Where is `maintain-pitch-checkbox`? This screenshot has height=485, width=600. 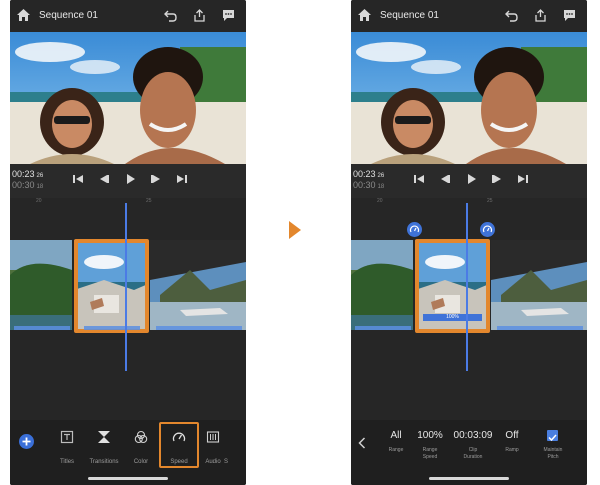
maintain-pitch-checkbox is located at coordinates (552, 436).